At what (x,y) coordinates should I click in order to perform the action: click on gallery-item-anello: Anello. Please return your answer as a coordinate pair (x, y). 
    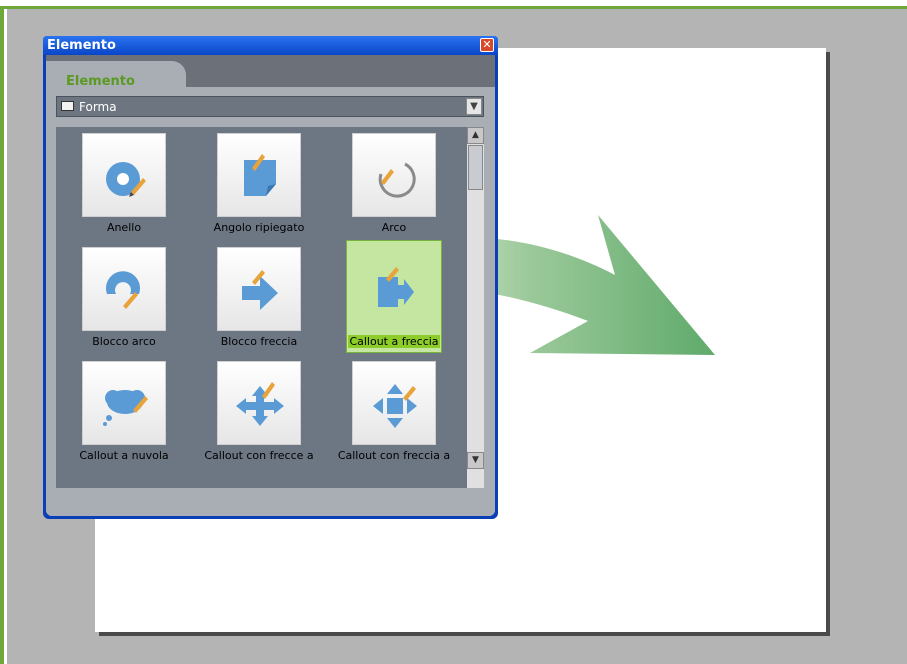
    Looking at the image, I should click on (113, 187).